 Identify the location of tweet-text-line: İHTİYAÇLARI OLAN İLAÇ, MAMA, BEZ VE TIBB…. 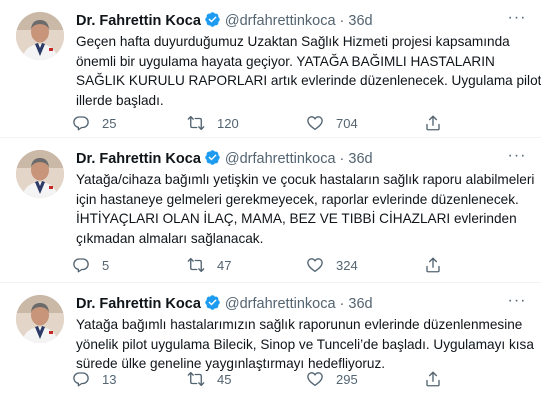
(296, 218).